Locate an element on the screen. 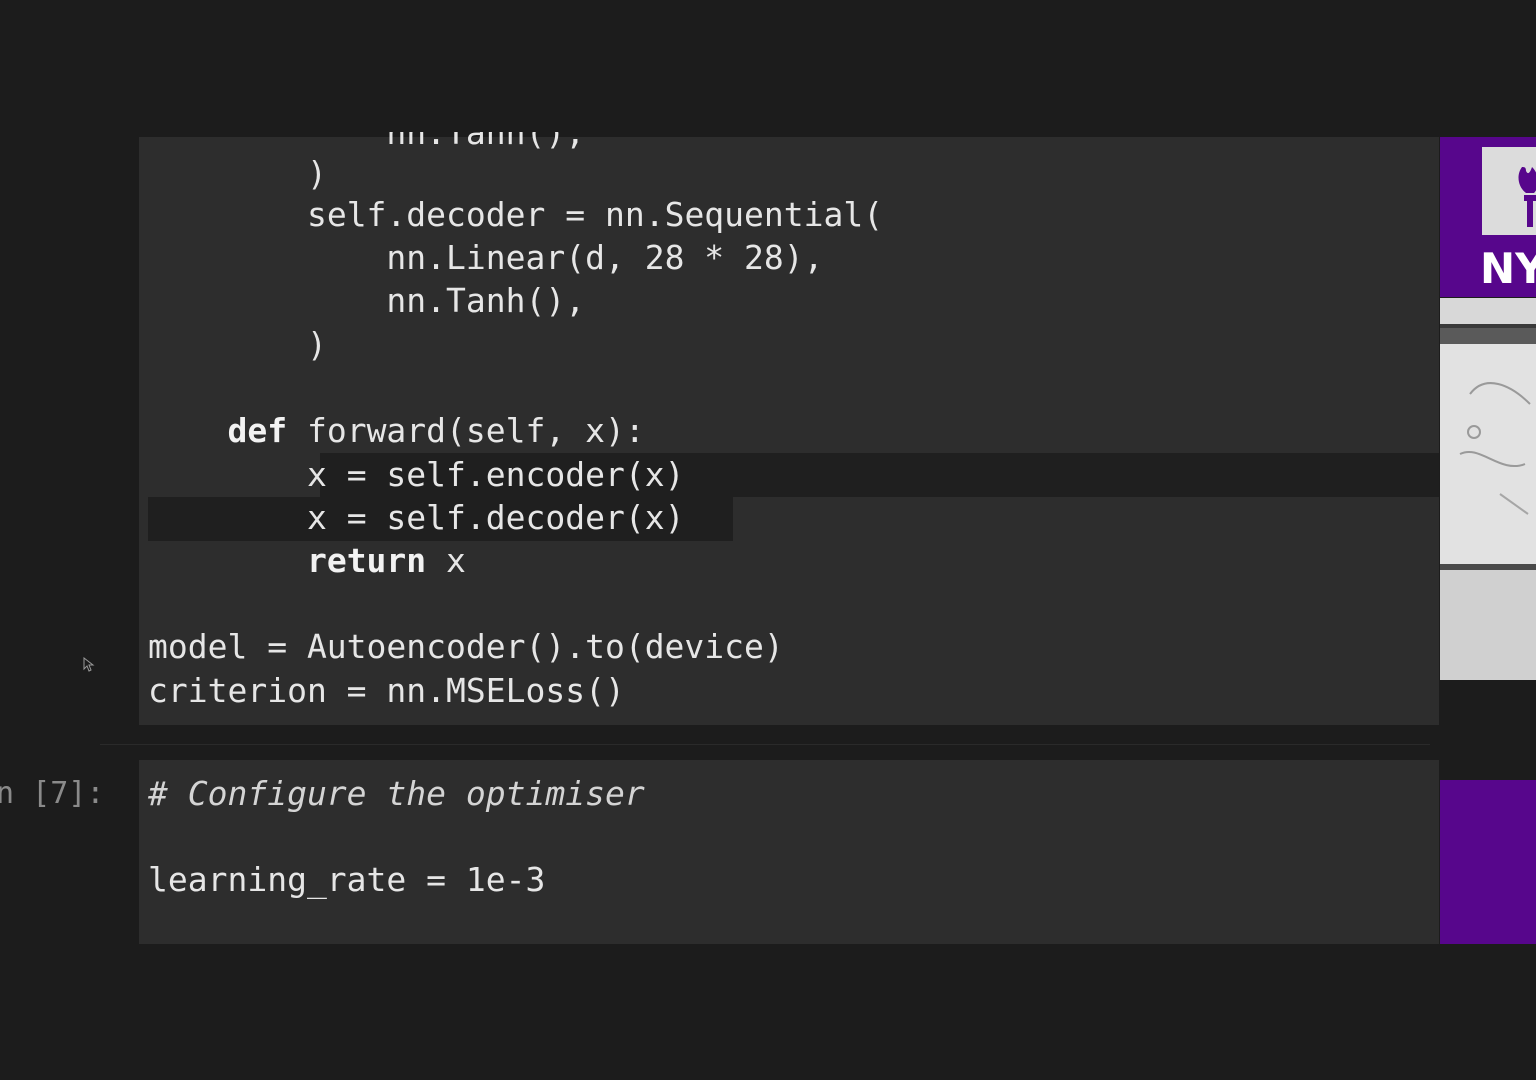 The image size is (1536, 1080). code-line: criterion = nn.MSELoss() is located at coordinates (386, 690).